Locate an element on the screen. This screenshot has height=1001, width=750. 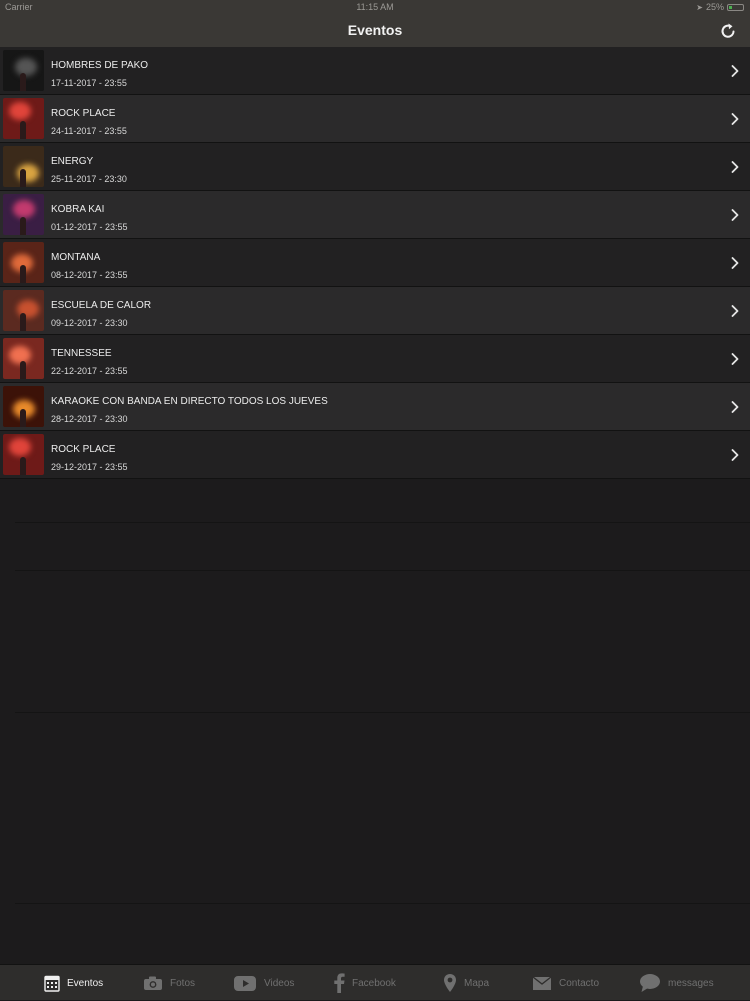
event-row: ROCK PLACE 29-12-2017 - 23:55 is located at coordinates (375, 455).